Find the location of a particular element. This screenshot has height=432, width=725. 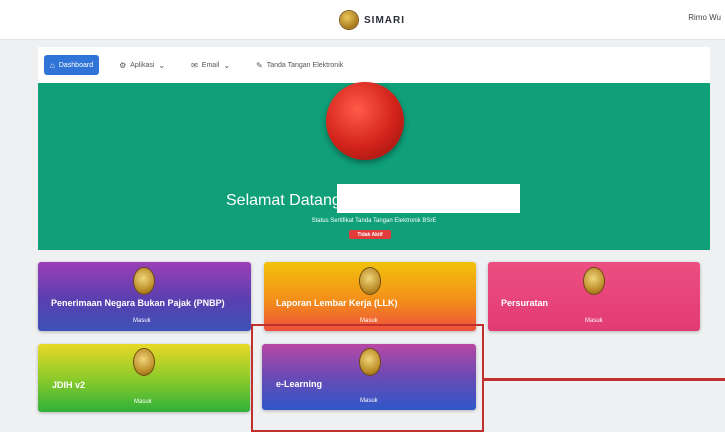

nav-email: ✉ Email ⌄ is located at coordinates (210, 65).